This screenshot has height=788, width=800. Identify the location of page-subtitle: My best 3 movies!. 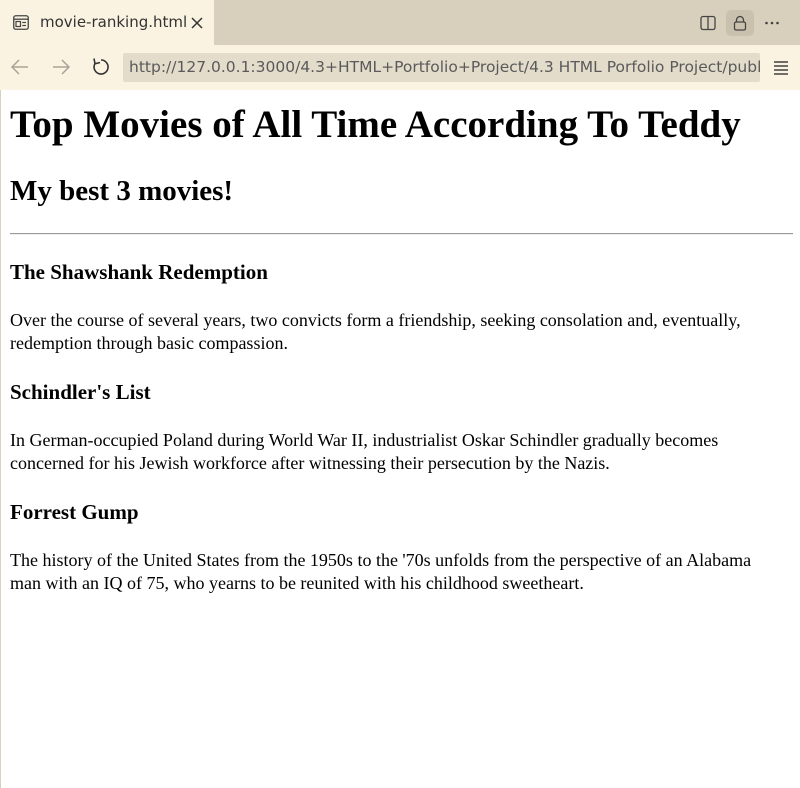
(122, 191).